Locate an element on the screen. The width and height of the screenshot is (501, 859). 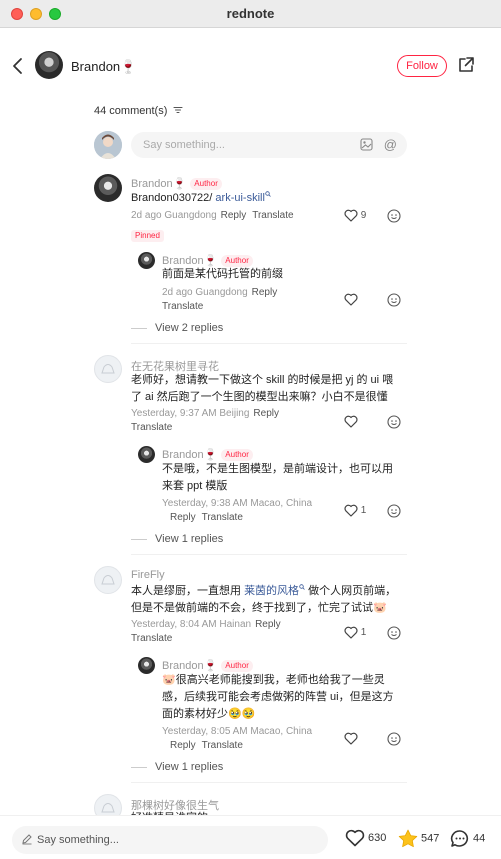
comment-count-label: 44 comment(s) is located at coordinates (131, 111).